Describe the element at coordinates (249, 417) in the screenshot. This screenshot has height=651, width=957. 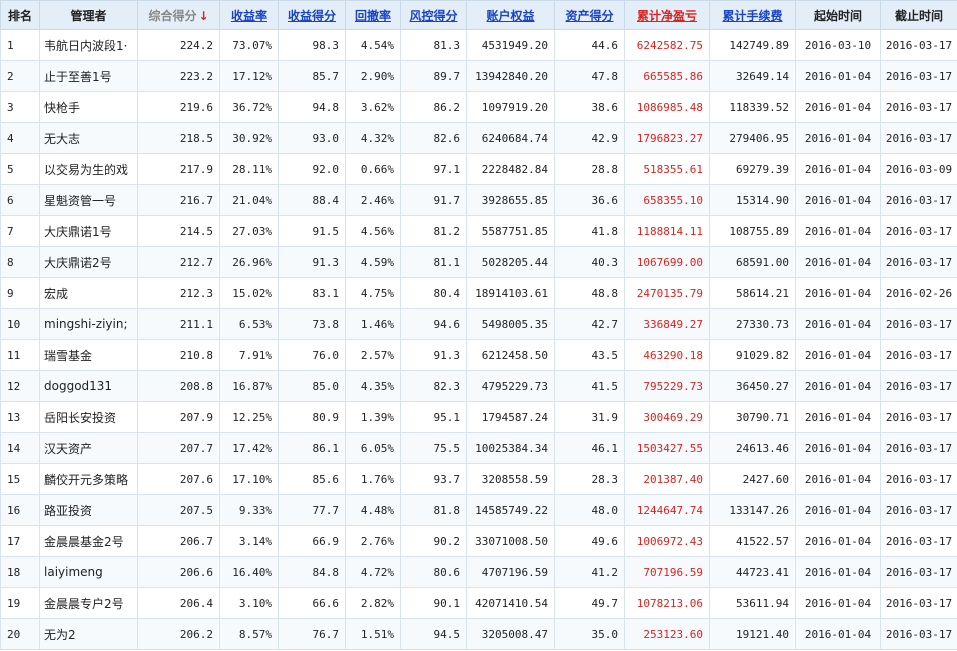
I see `cell-return-rate: 12.25%` at that location.